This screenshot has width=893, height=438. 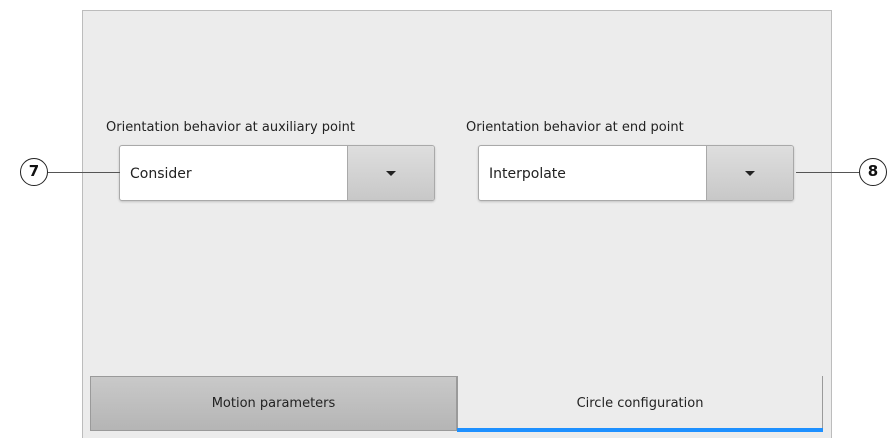 I want to click on callout-8-leader, so click(x=827, y=172).